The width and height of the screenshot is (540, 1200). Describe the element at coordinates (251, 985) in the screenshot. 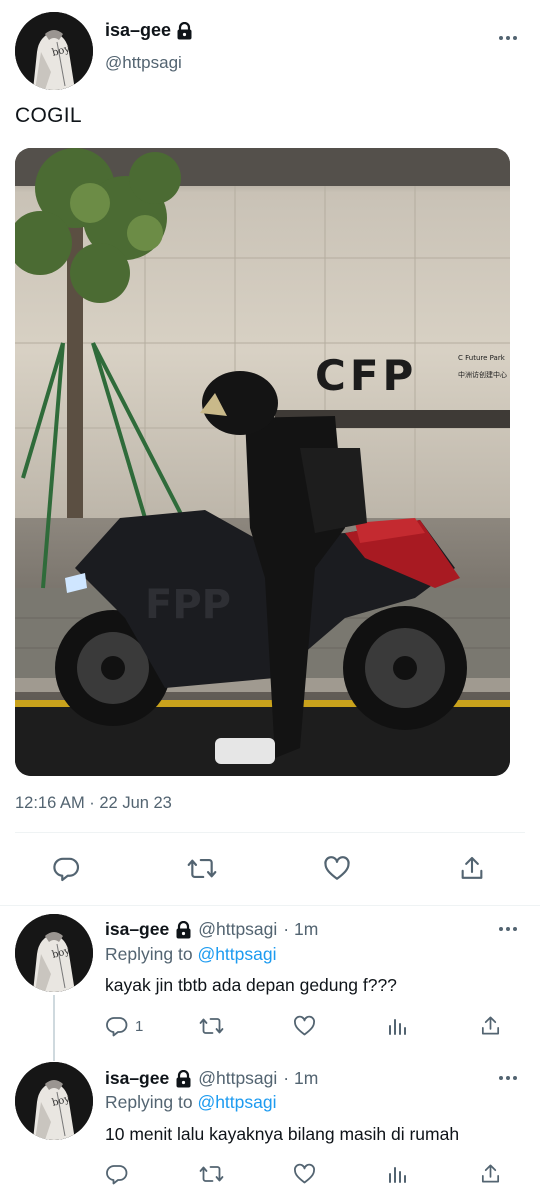

I see `reply-text: kayak jin tbtb ada depan gedung f???` at that location.